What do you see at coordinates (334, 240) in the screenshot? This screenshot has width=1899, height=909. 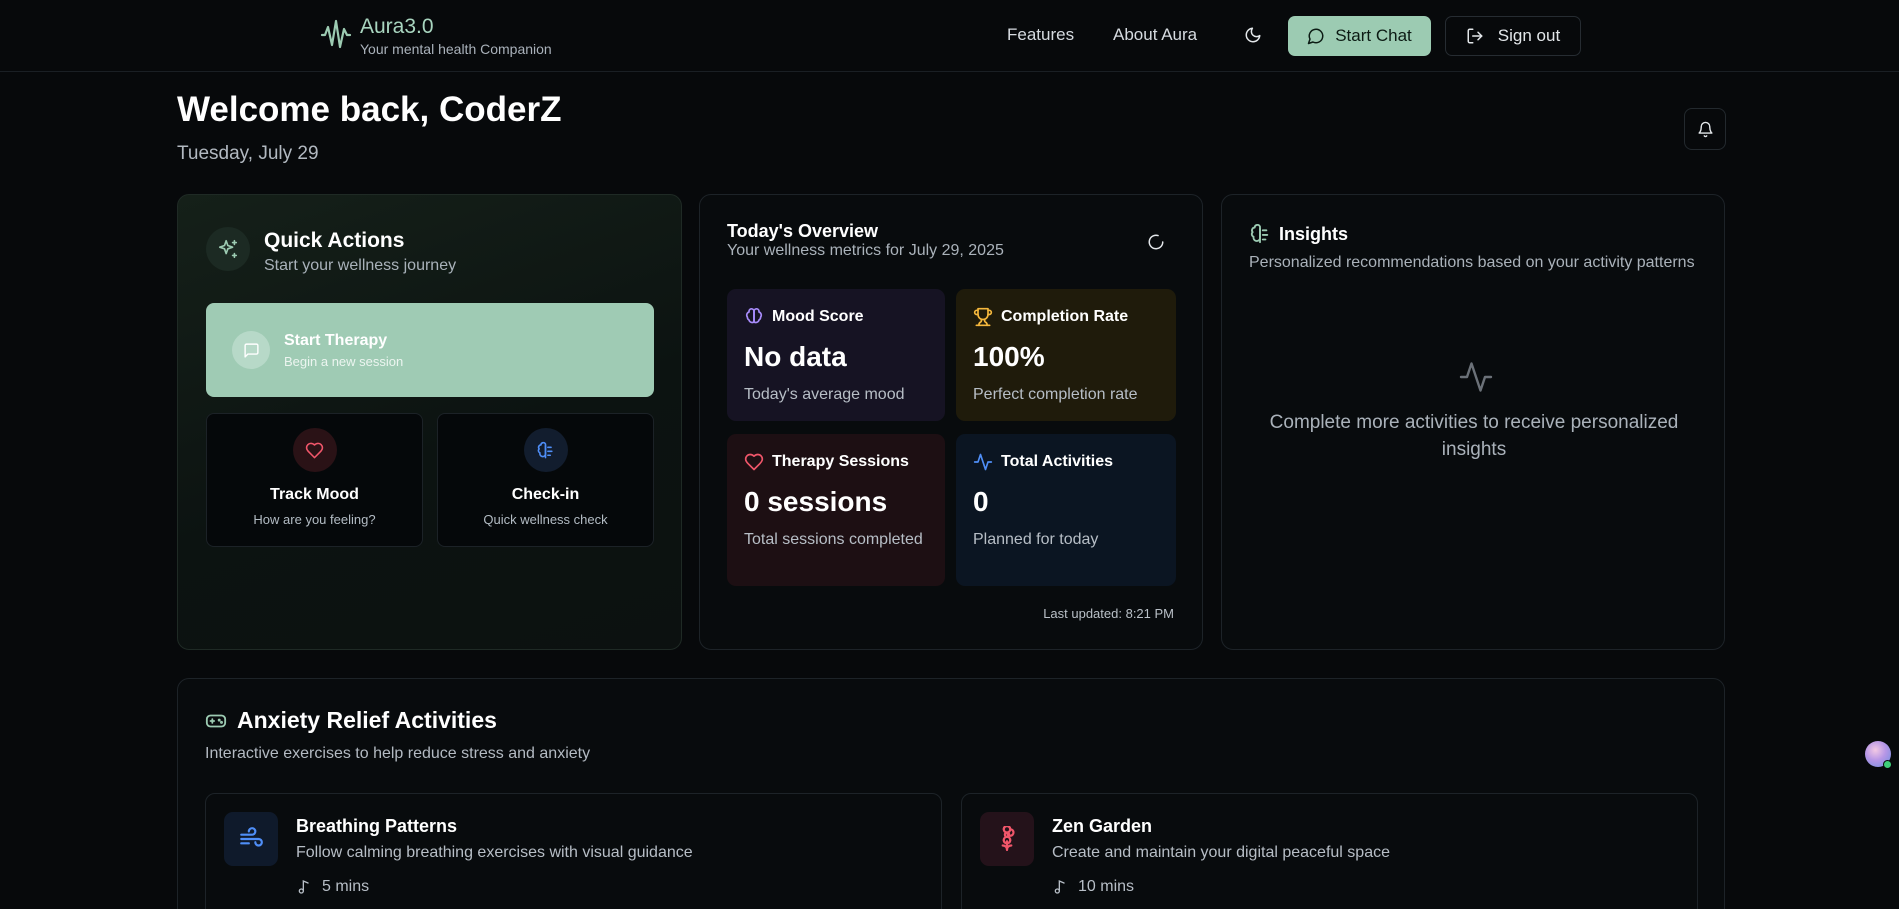 I see `quick-actions-title: Quick Actions` at bounding box center [334, 240].